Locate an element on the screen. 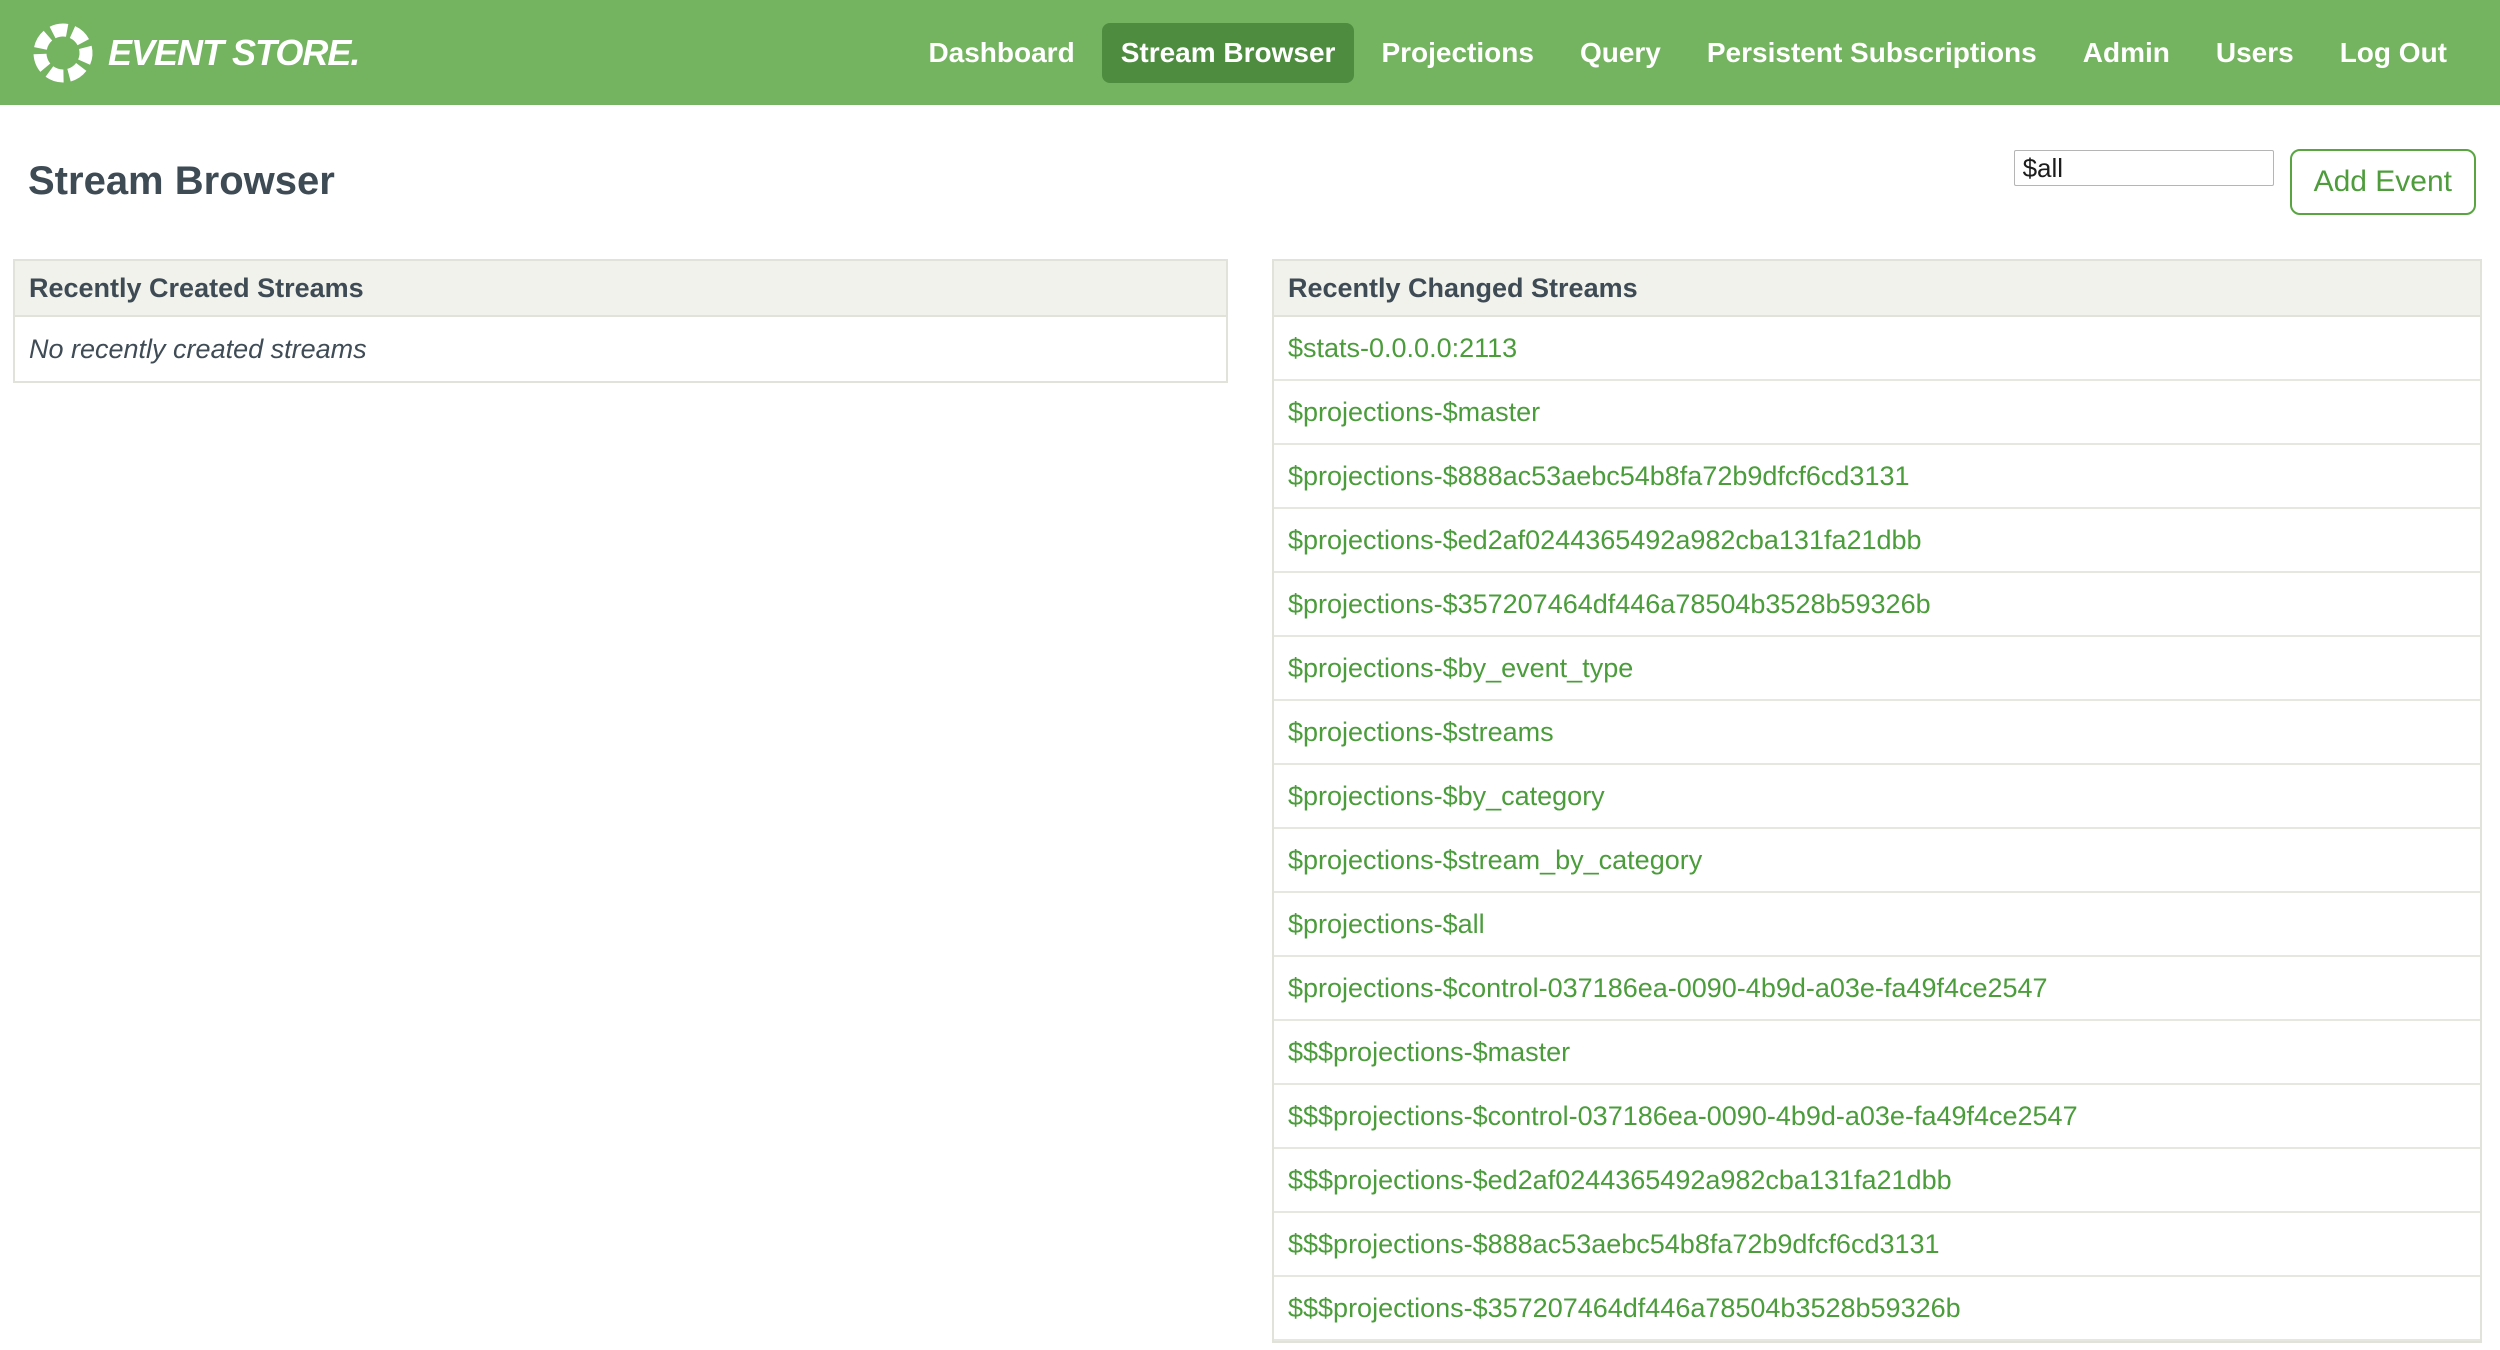 Image resolution: width=2500 pixels, height=1350 pixels. stream-controls: Add Event is located at coordinates (2244, 182).